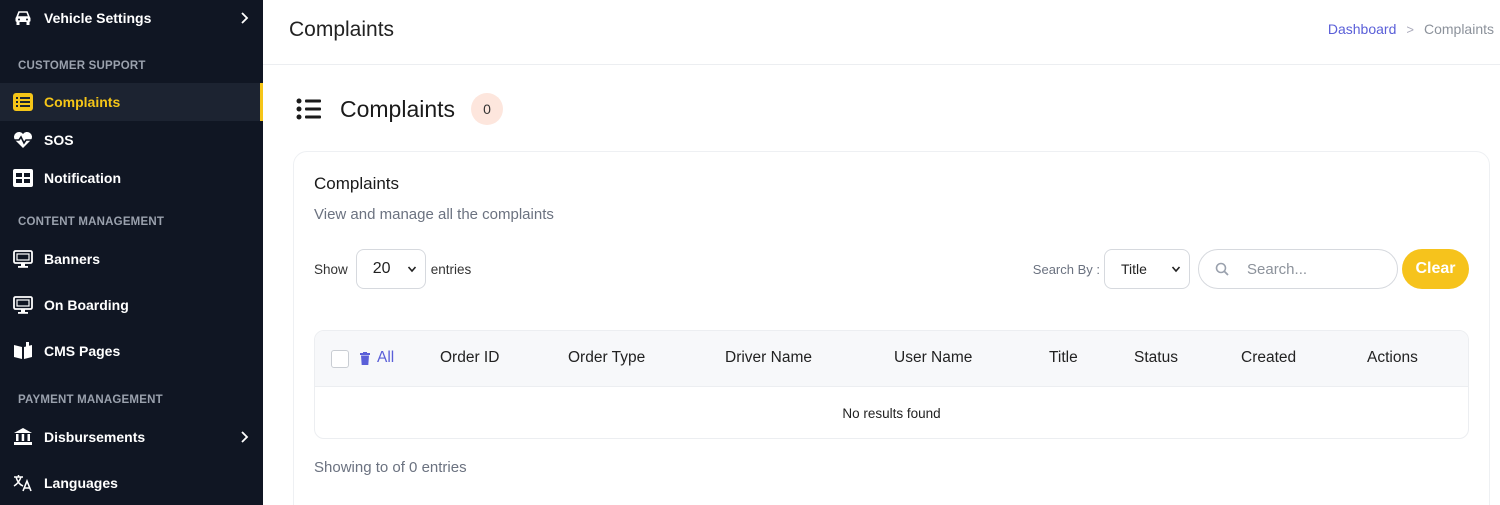 The width and height of the screenshot is (1500, 505). Describe the element at coordinates (308, 109) in the screenshot. I see `list-icon` at that location.